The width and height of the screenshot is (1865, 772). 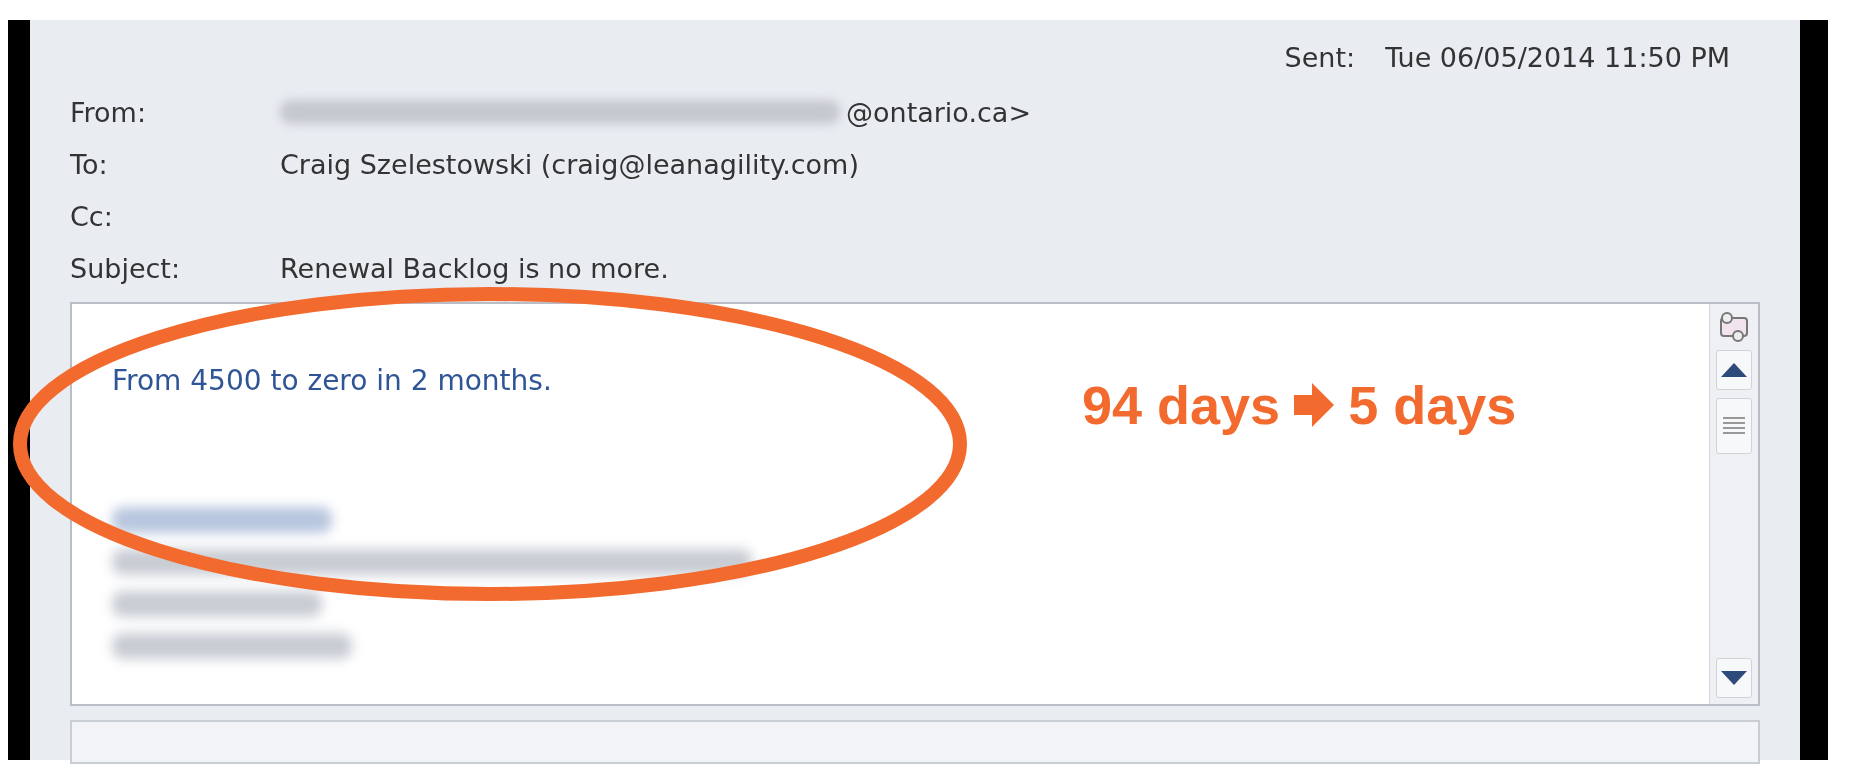 I want to click on field-value: Renewal Backlog is no more., so click(x=474, y=268).